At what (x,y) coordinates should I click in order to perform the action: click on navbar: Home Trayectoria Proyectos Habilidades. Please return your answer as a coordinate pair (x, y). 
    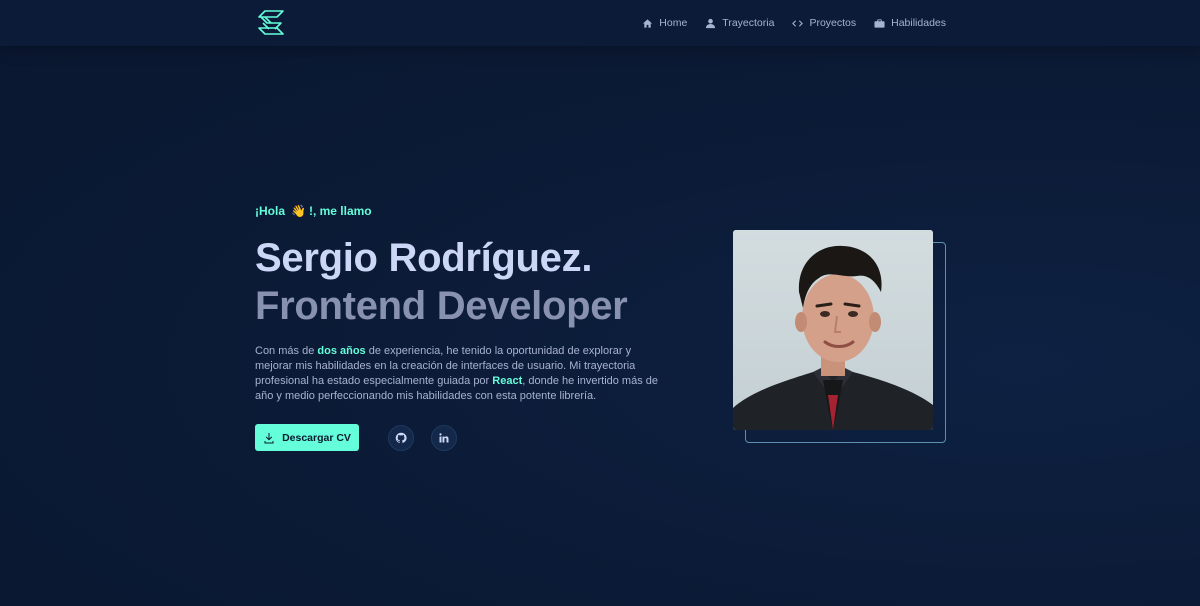
    Looking at the image, I should click on (600, 23).